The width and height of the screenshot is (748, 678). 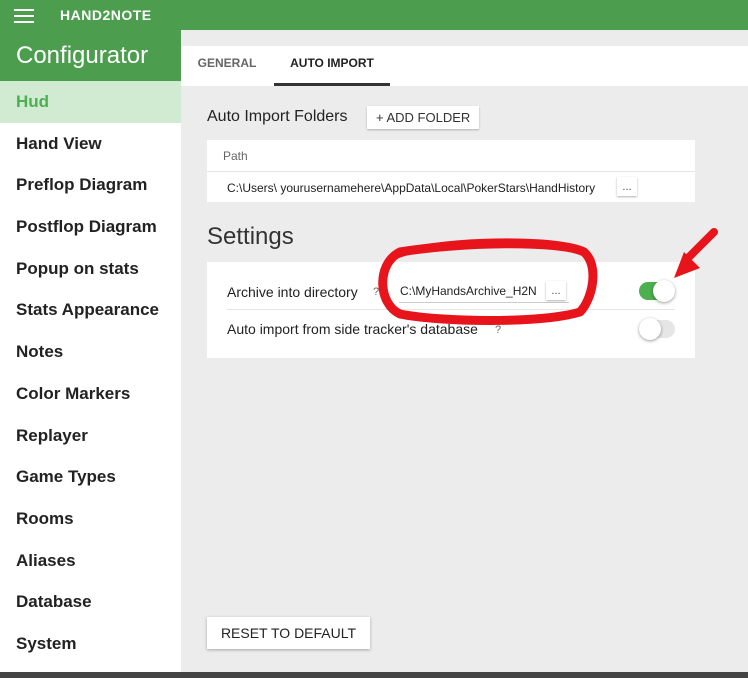 What do you see at coordinates (90, 477) in the screenshot?
I see `sidebar-item-game-types: Game Types` at bounding box center [90, 477].